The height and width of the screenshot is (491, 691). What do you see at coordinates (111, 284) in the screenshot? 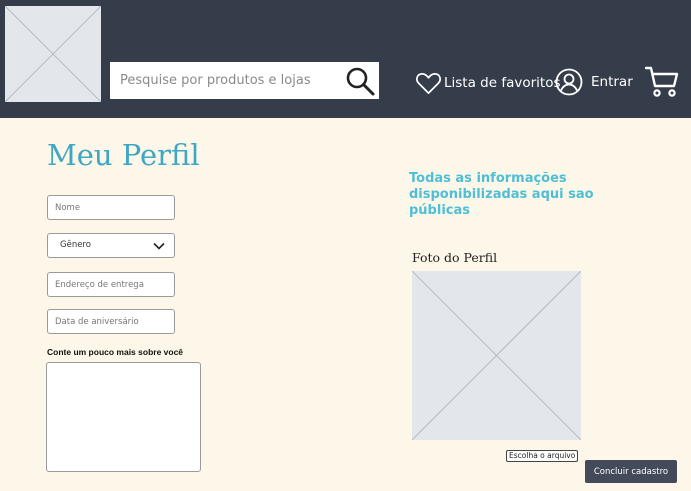
I see `address-field` at bounding box center [111, 284].